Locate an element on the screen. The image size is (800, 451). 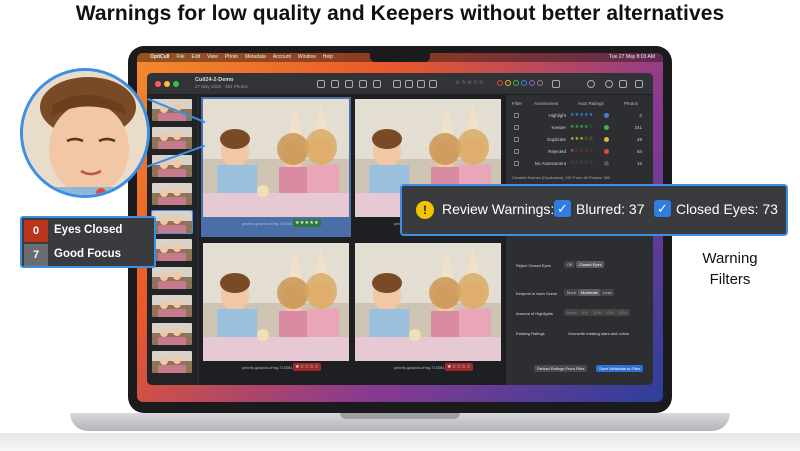
survey-view-icon is located at coordinates (421, 84).